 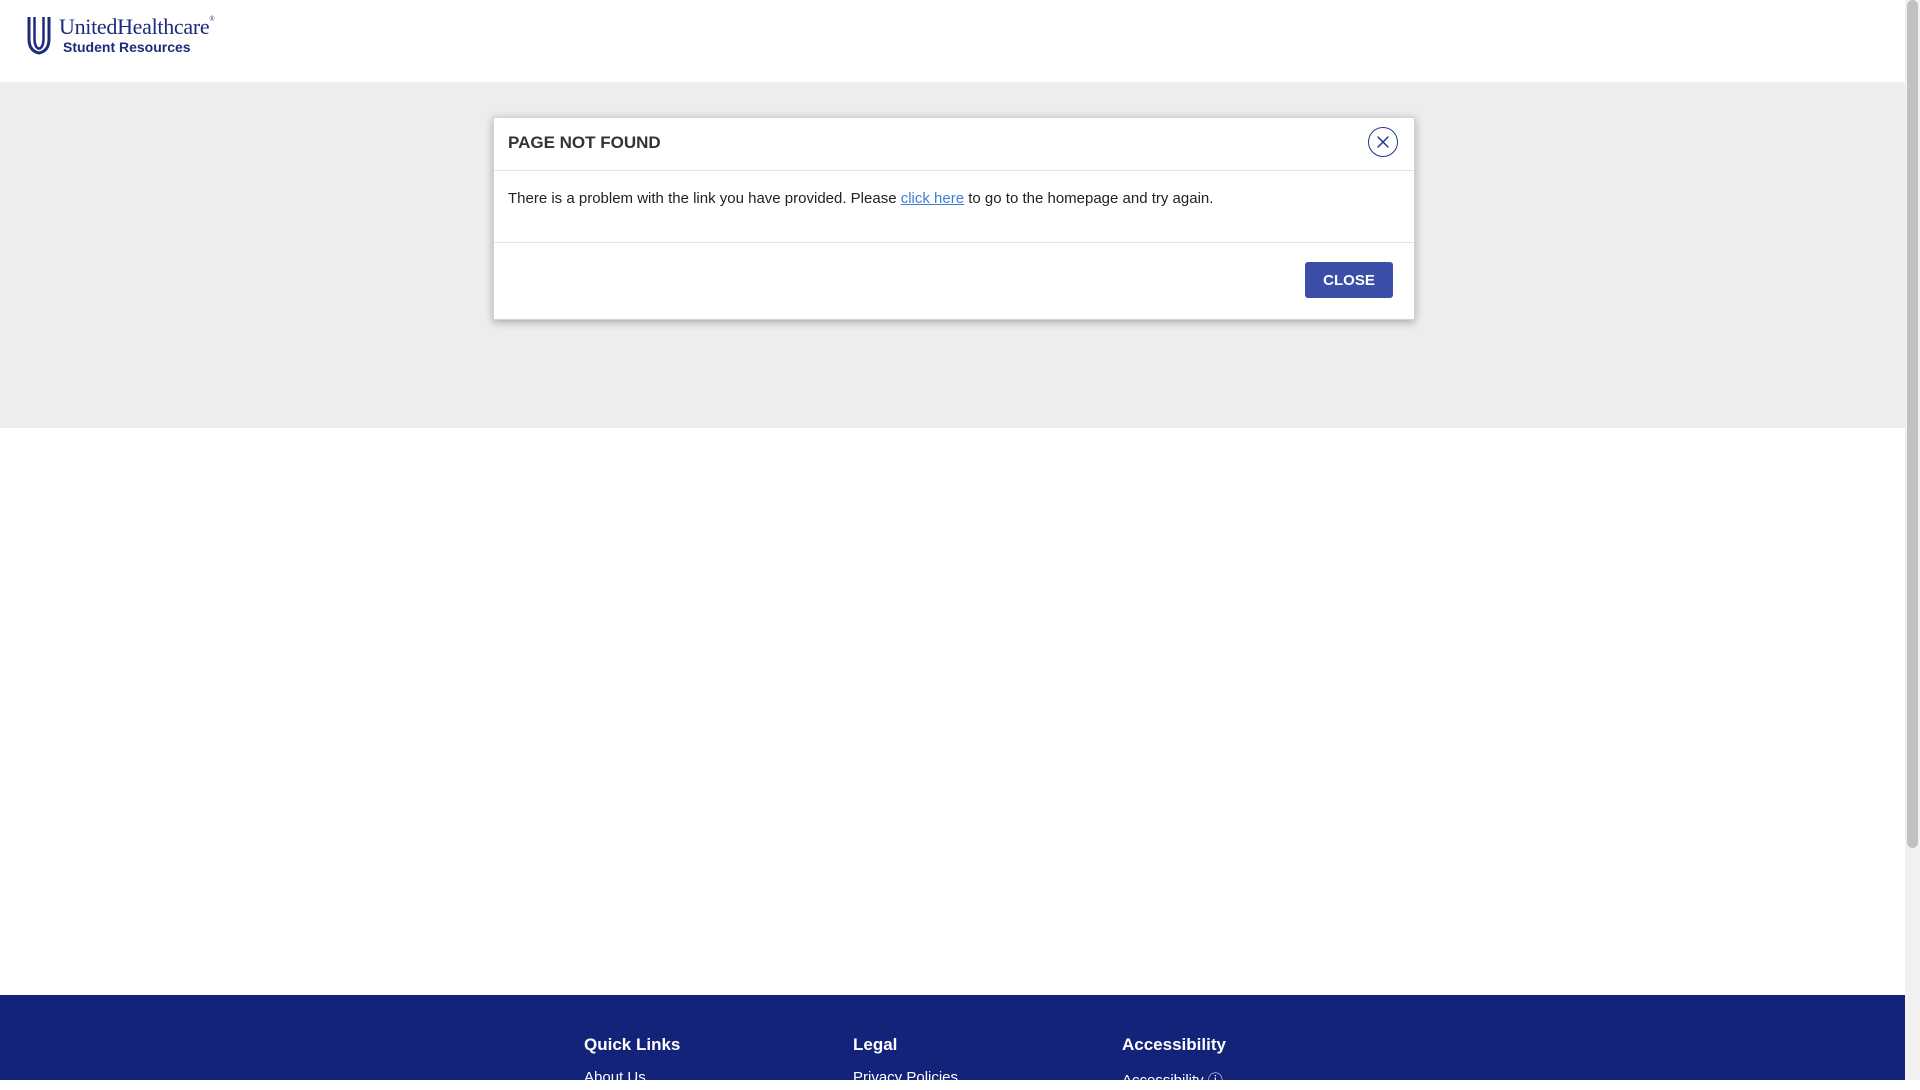 I want to click on vertical-scrollbar, so click(x=1912, y=540).